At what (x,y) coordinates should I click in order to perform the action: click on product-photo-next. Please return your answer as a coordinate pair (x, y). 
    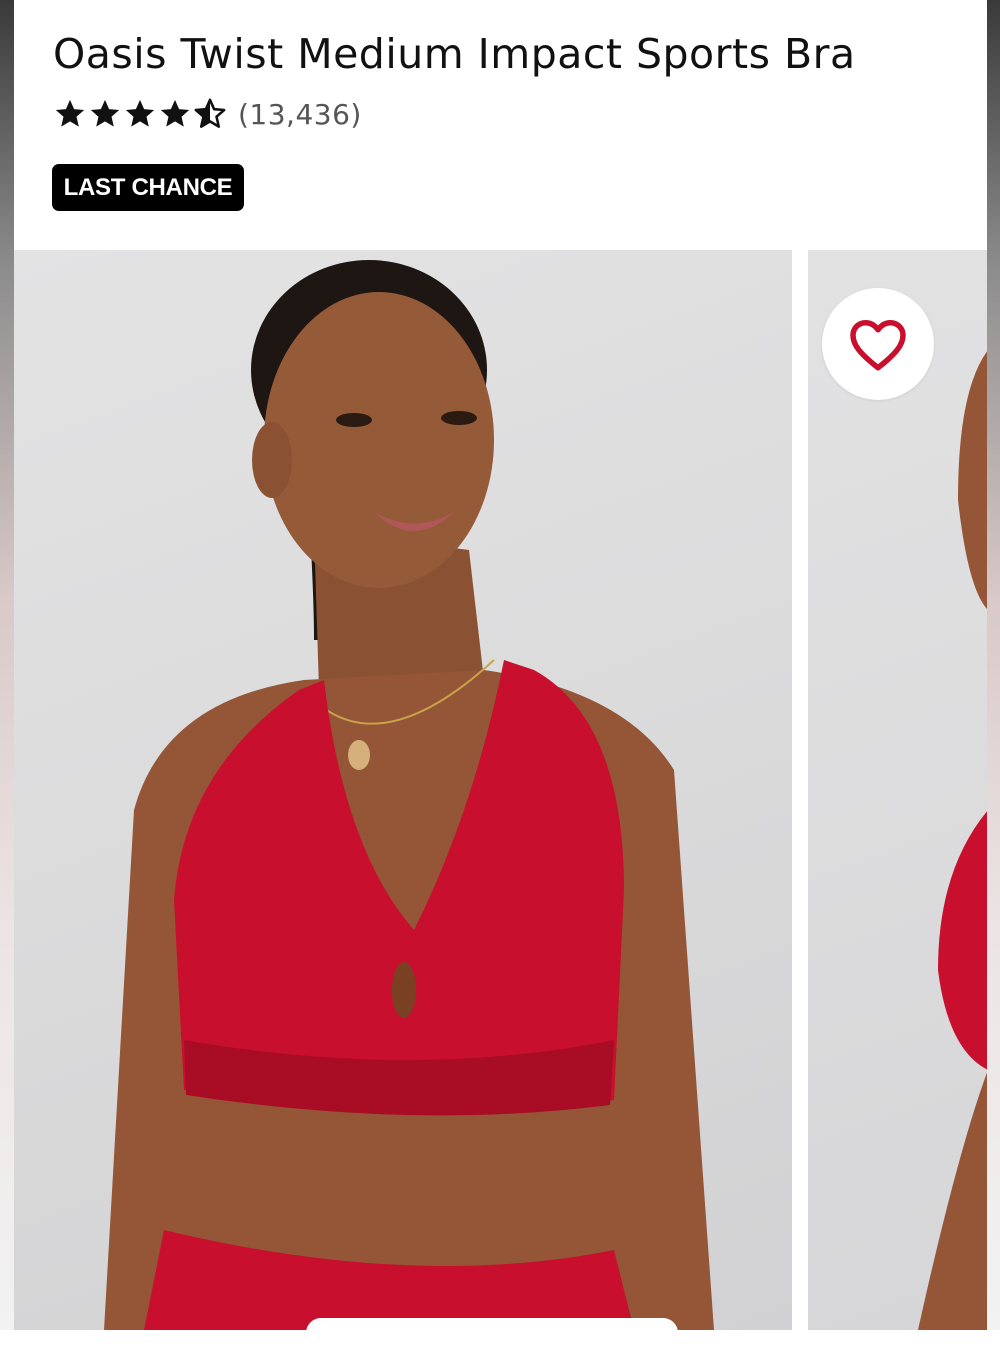
    Looking at the image, I should click on (897, 790).